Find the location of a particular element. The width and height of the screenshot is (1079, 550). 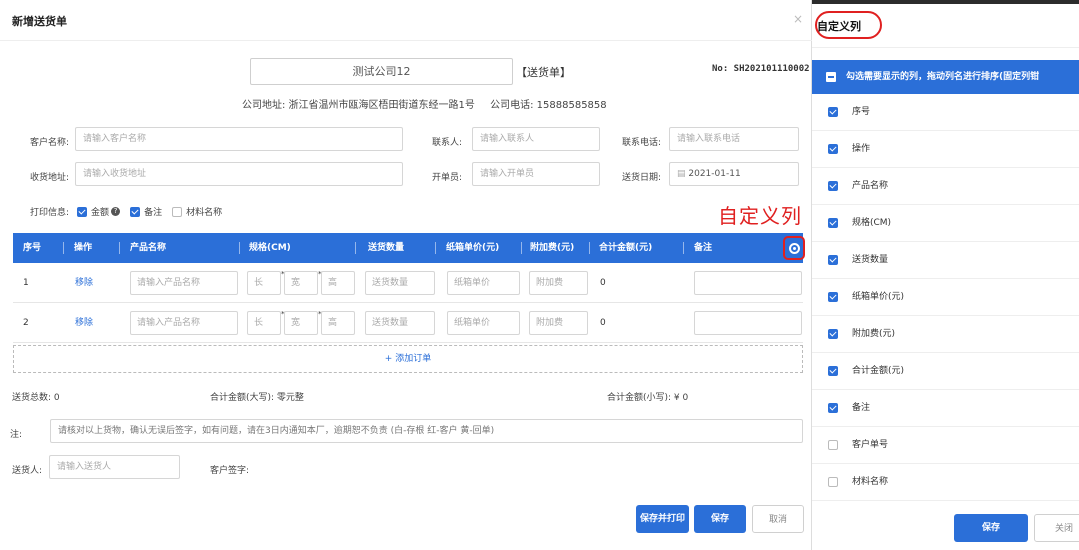

date-label: 送货日期: is located at coordinates (642, 178).